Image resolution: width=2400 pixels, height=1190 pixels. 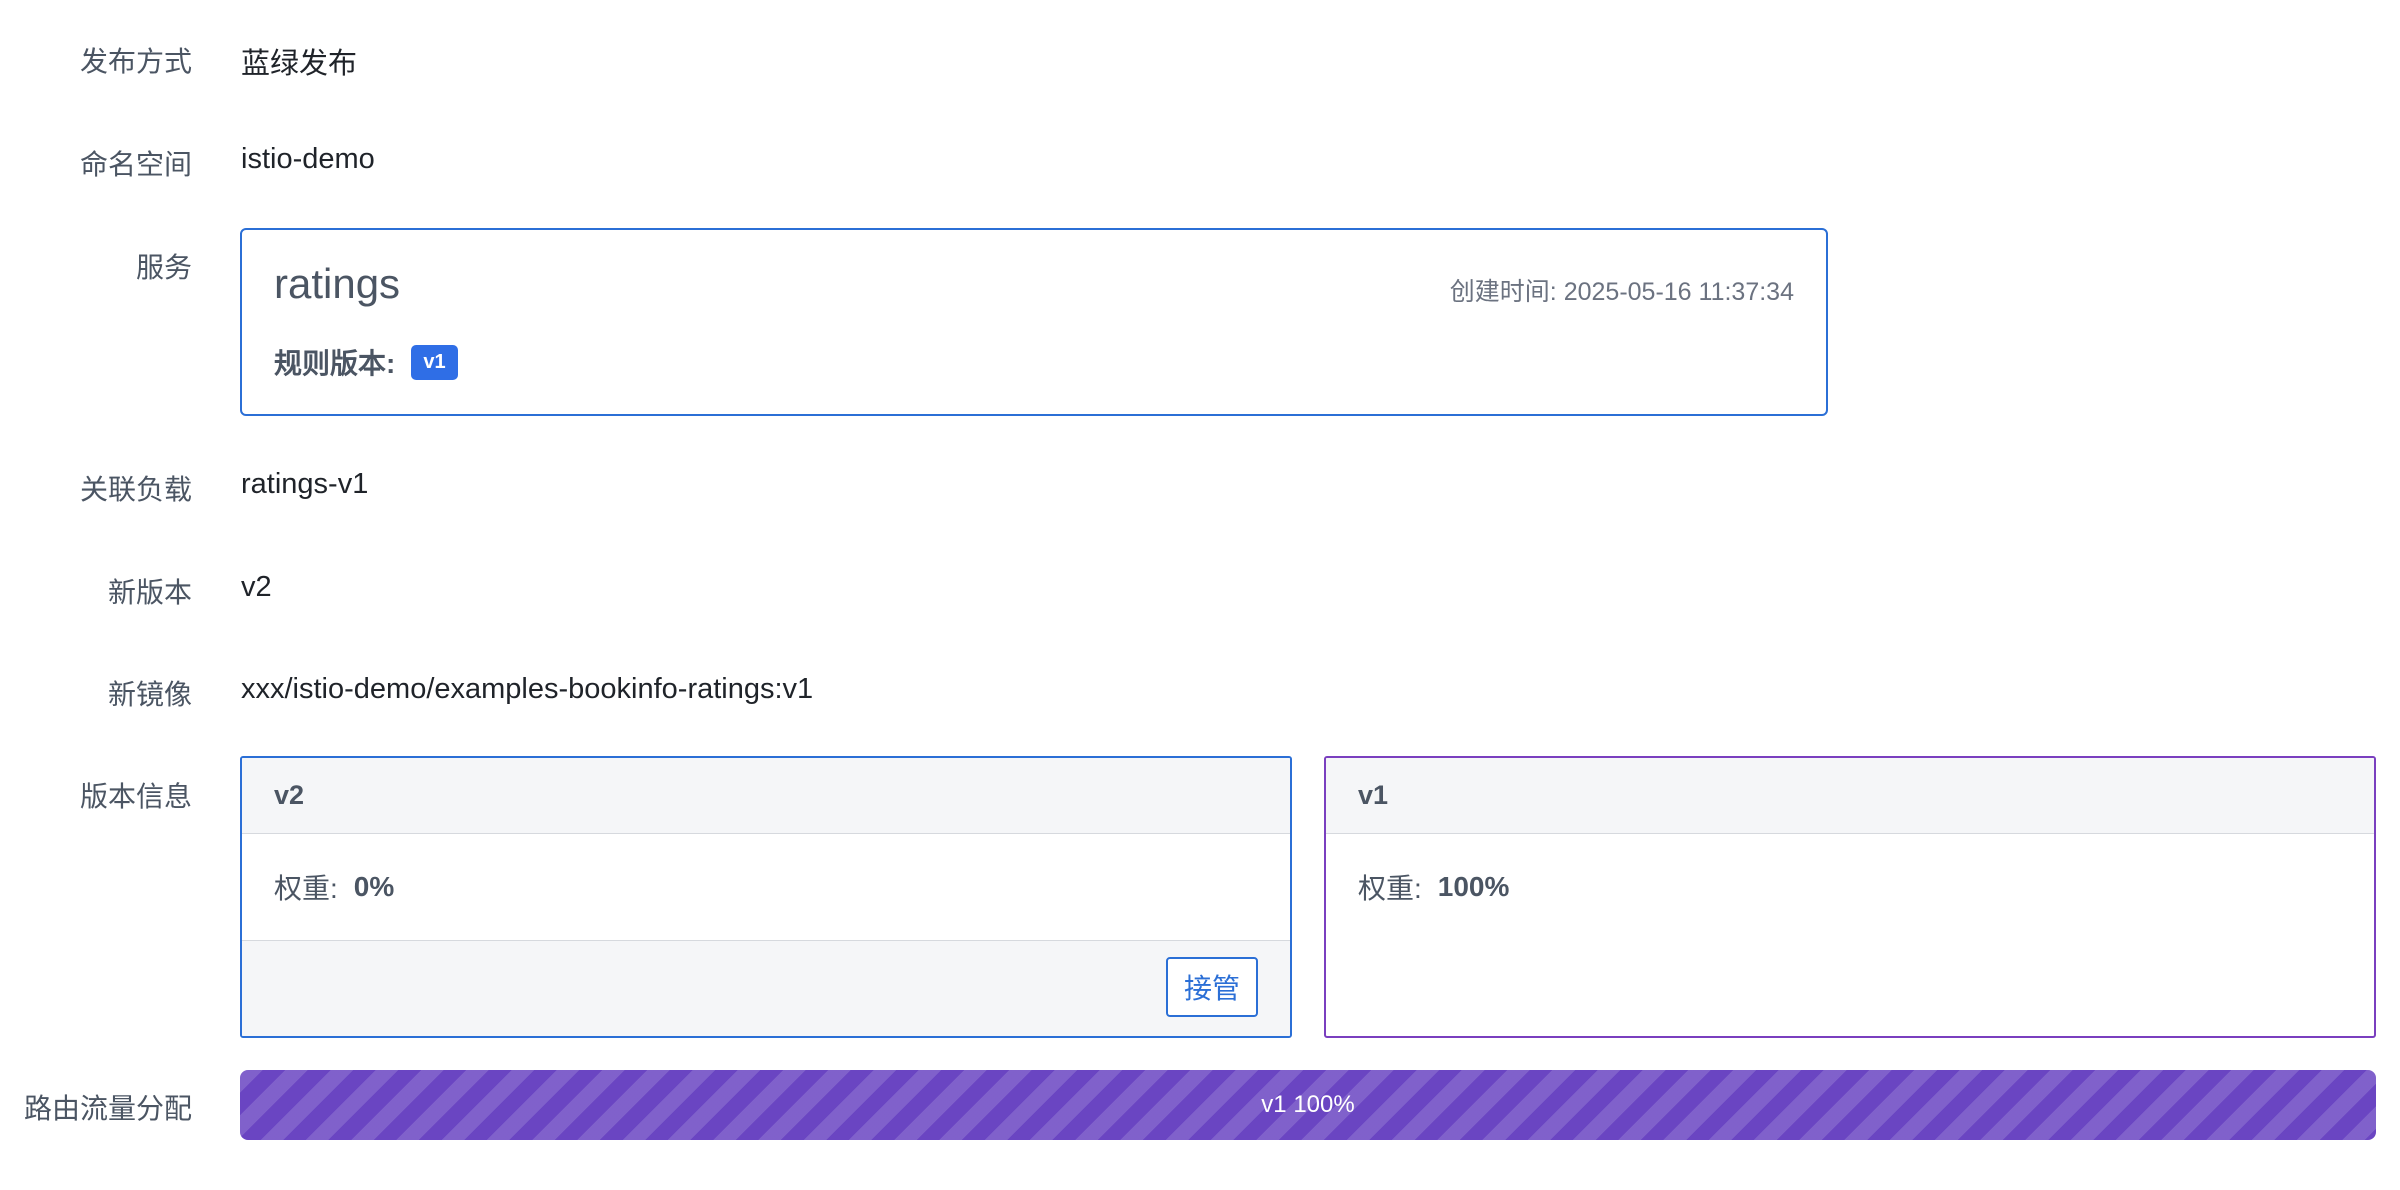 What do you see at coordinates (1850, 796) in the screenshot?
I see `version-card-header: v1` at bounding box center [1850, 796].